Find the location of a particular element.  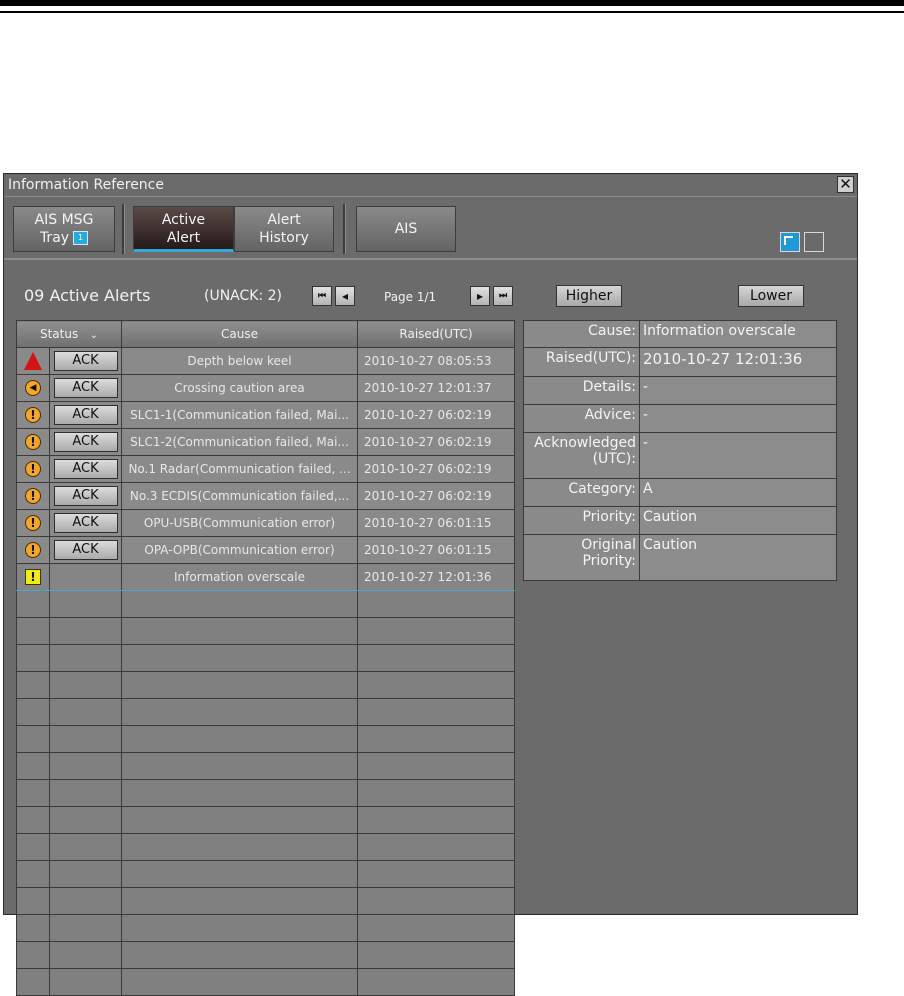

display-mode-full-icon is located at coordinates (814, 242).